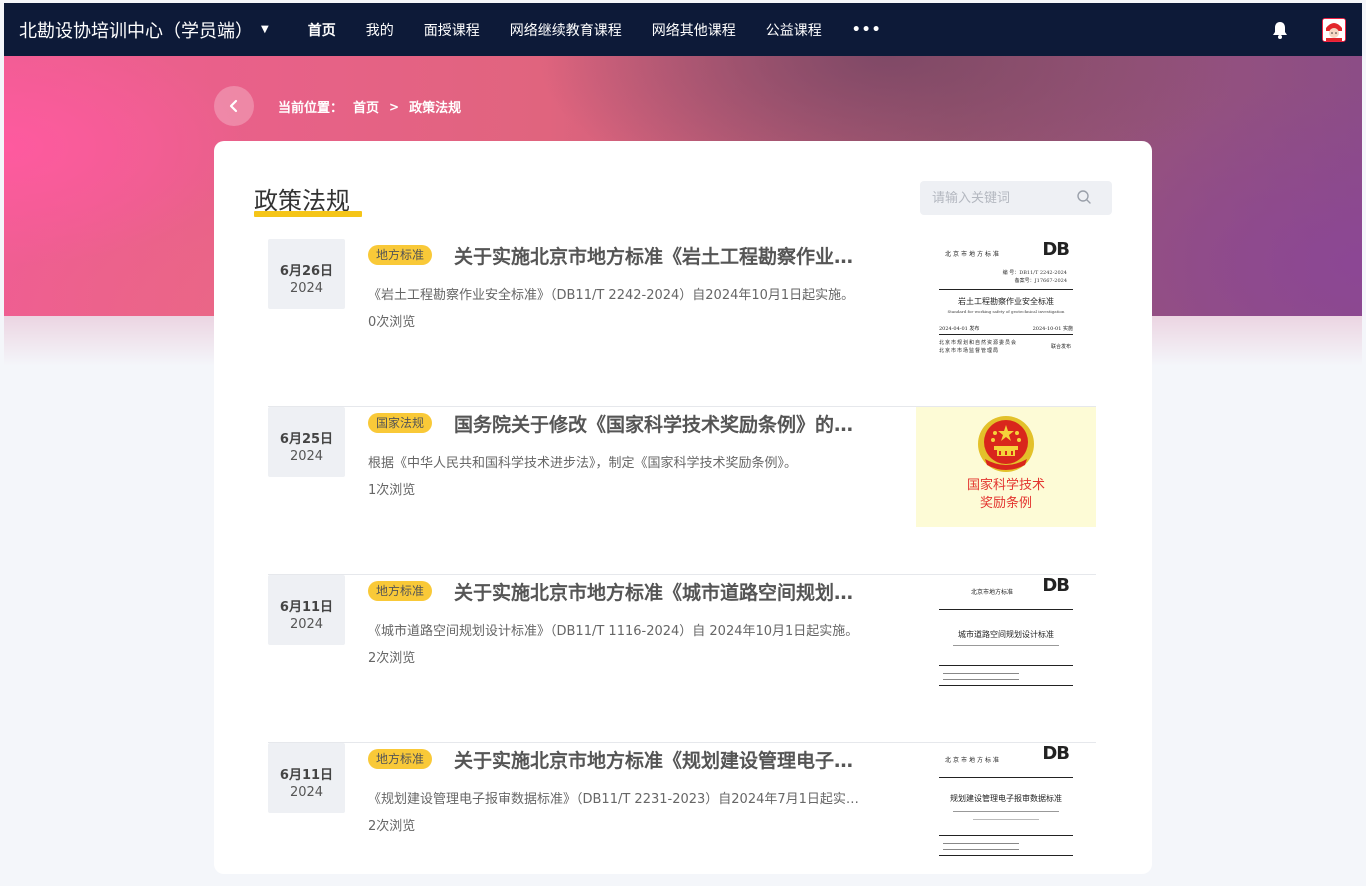 The image size is (1366, 886). I want to click on title-underline, so click(308, 214).